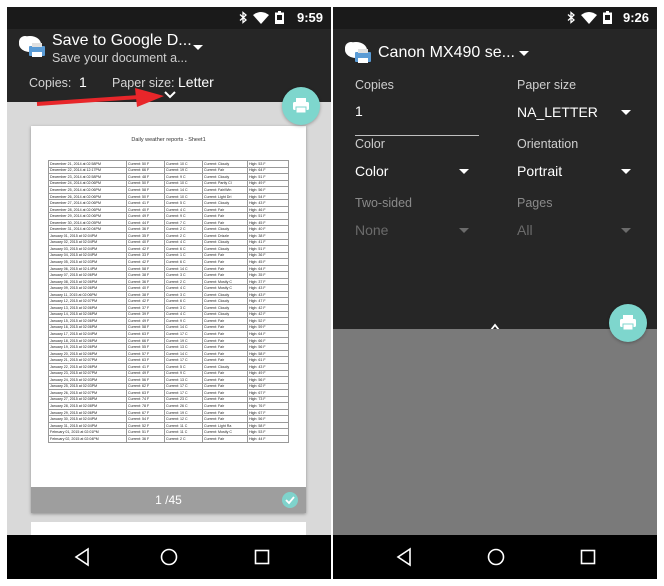 Image resolution: width=664 pixels, height=586 pixels. What do you see at coordinates (383, 203) in the screenshot?
I see `two-sided-label: Two-sided` at bounding box center [383, 203].